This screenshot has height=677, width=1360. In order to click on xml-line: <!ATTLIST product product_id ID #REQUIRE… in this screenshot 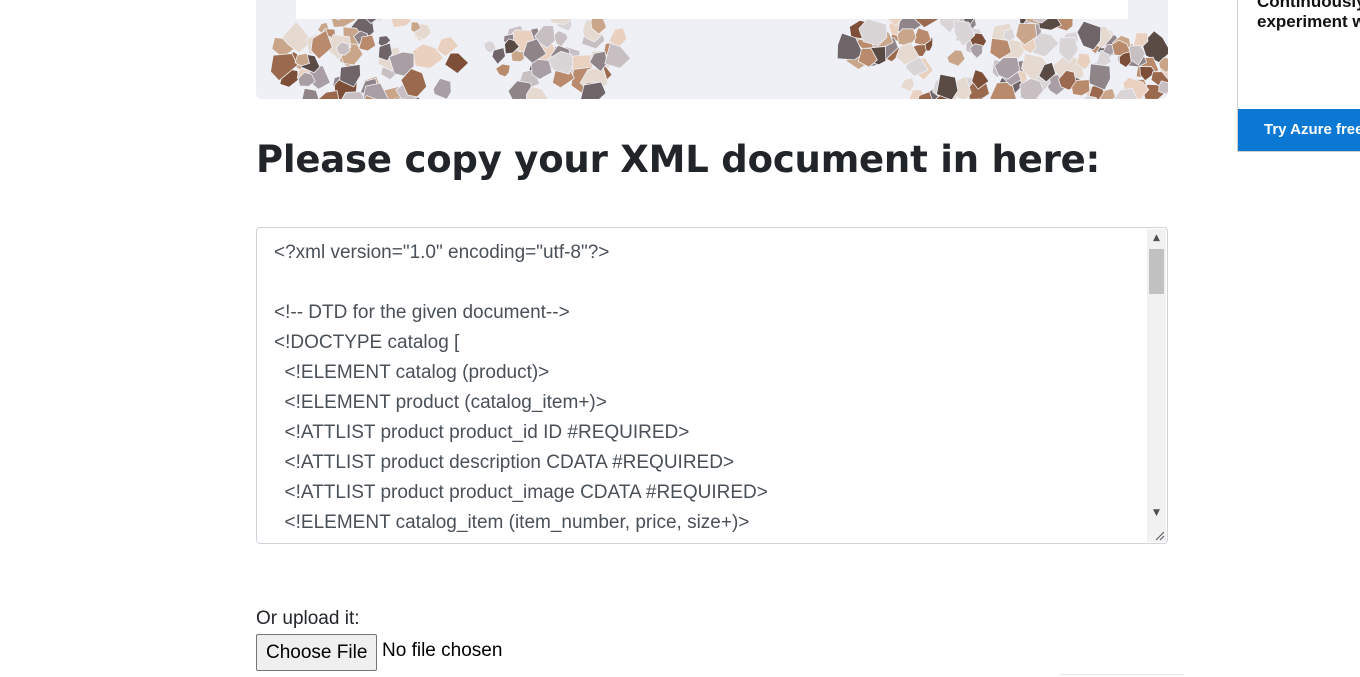, I will do `click(482, 432)`.